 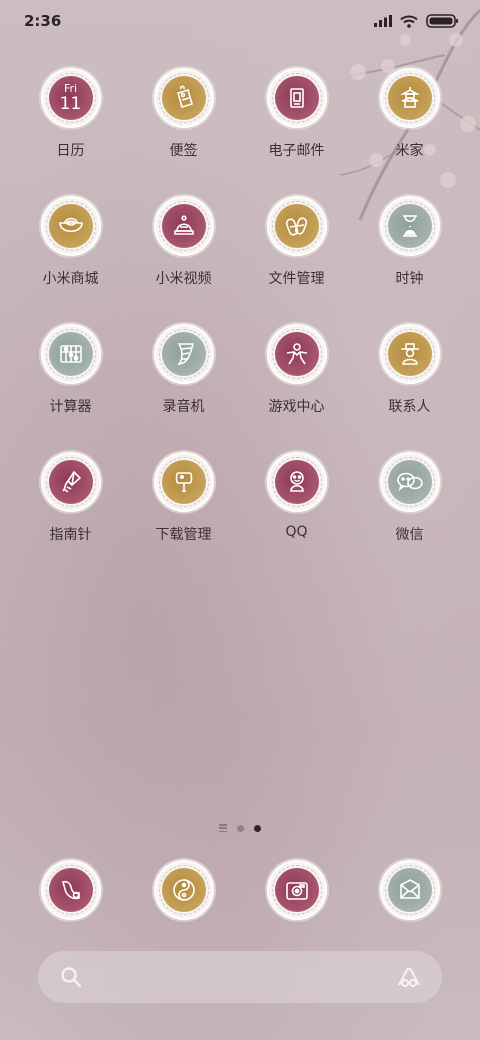 I want to click on page-menu-icon, so click(x=223, y=828).